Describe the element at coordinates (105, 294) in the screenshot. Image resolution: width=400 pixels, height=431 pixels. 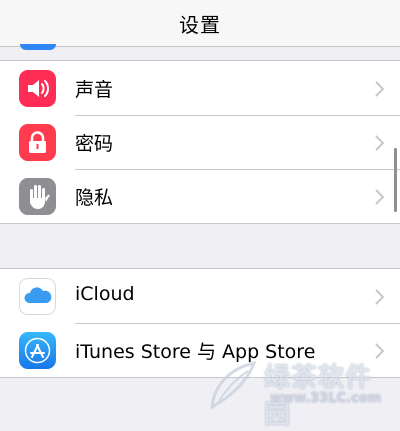
I see `settings-row-label: iCloud` at that location.